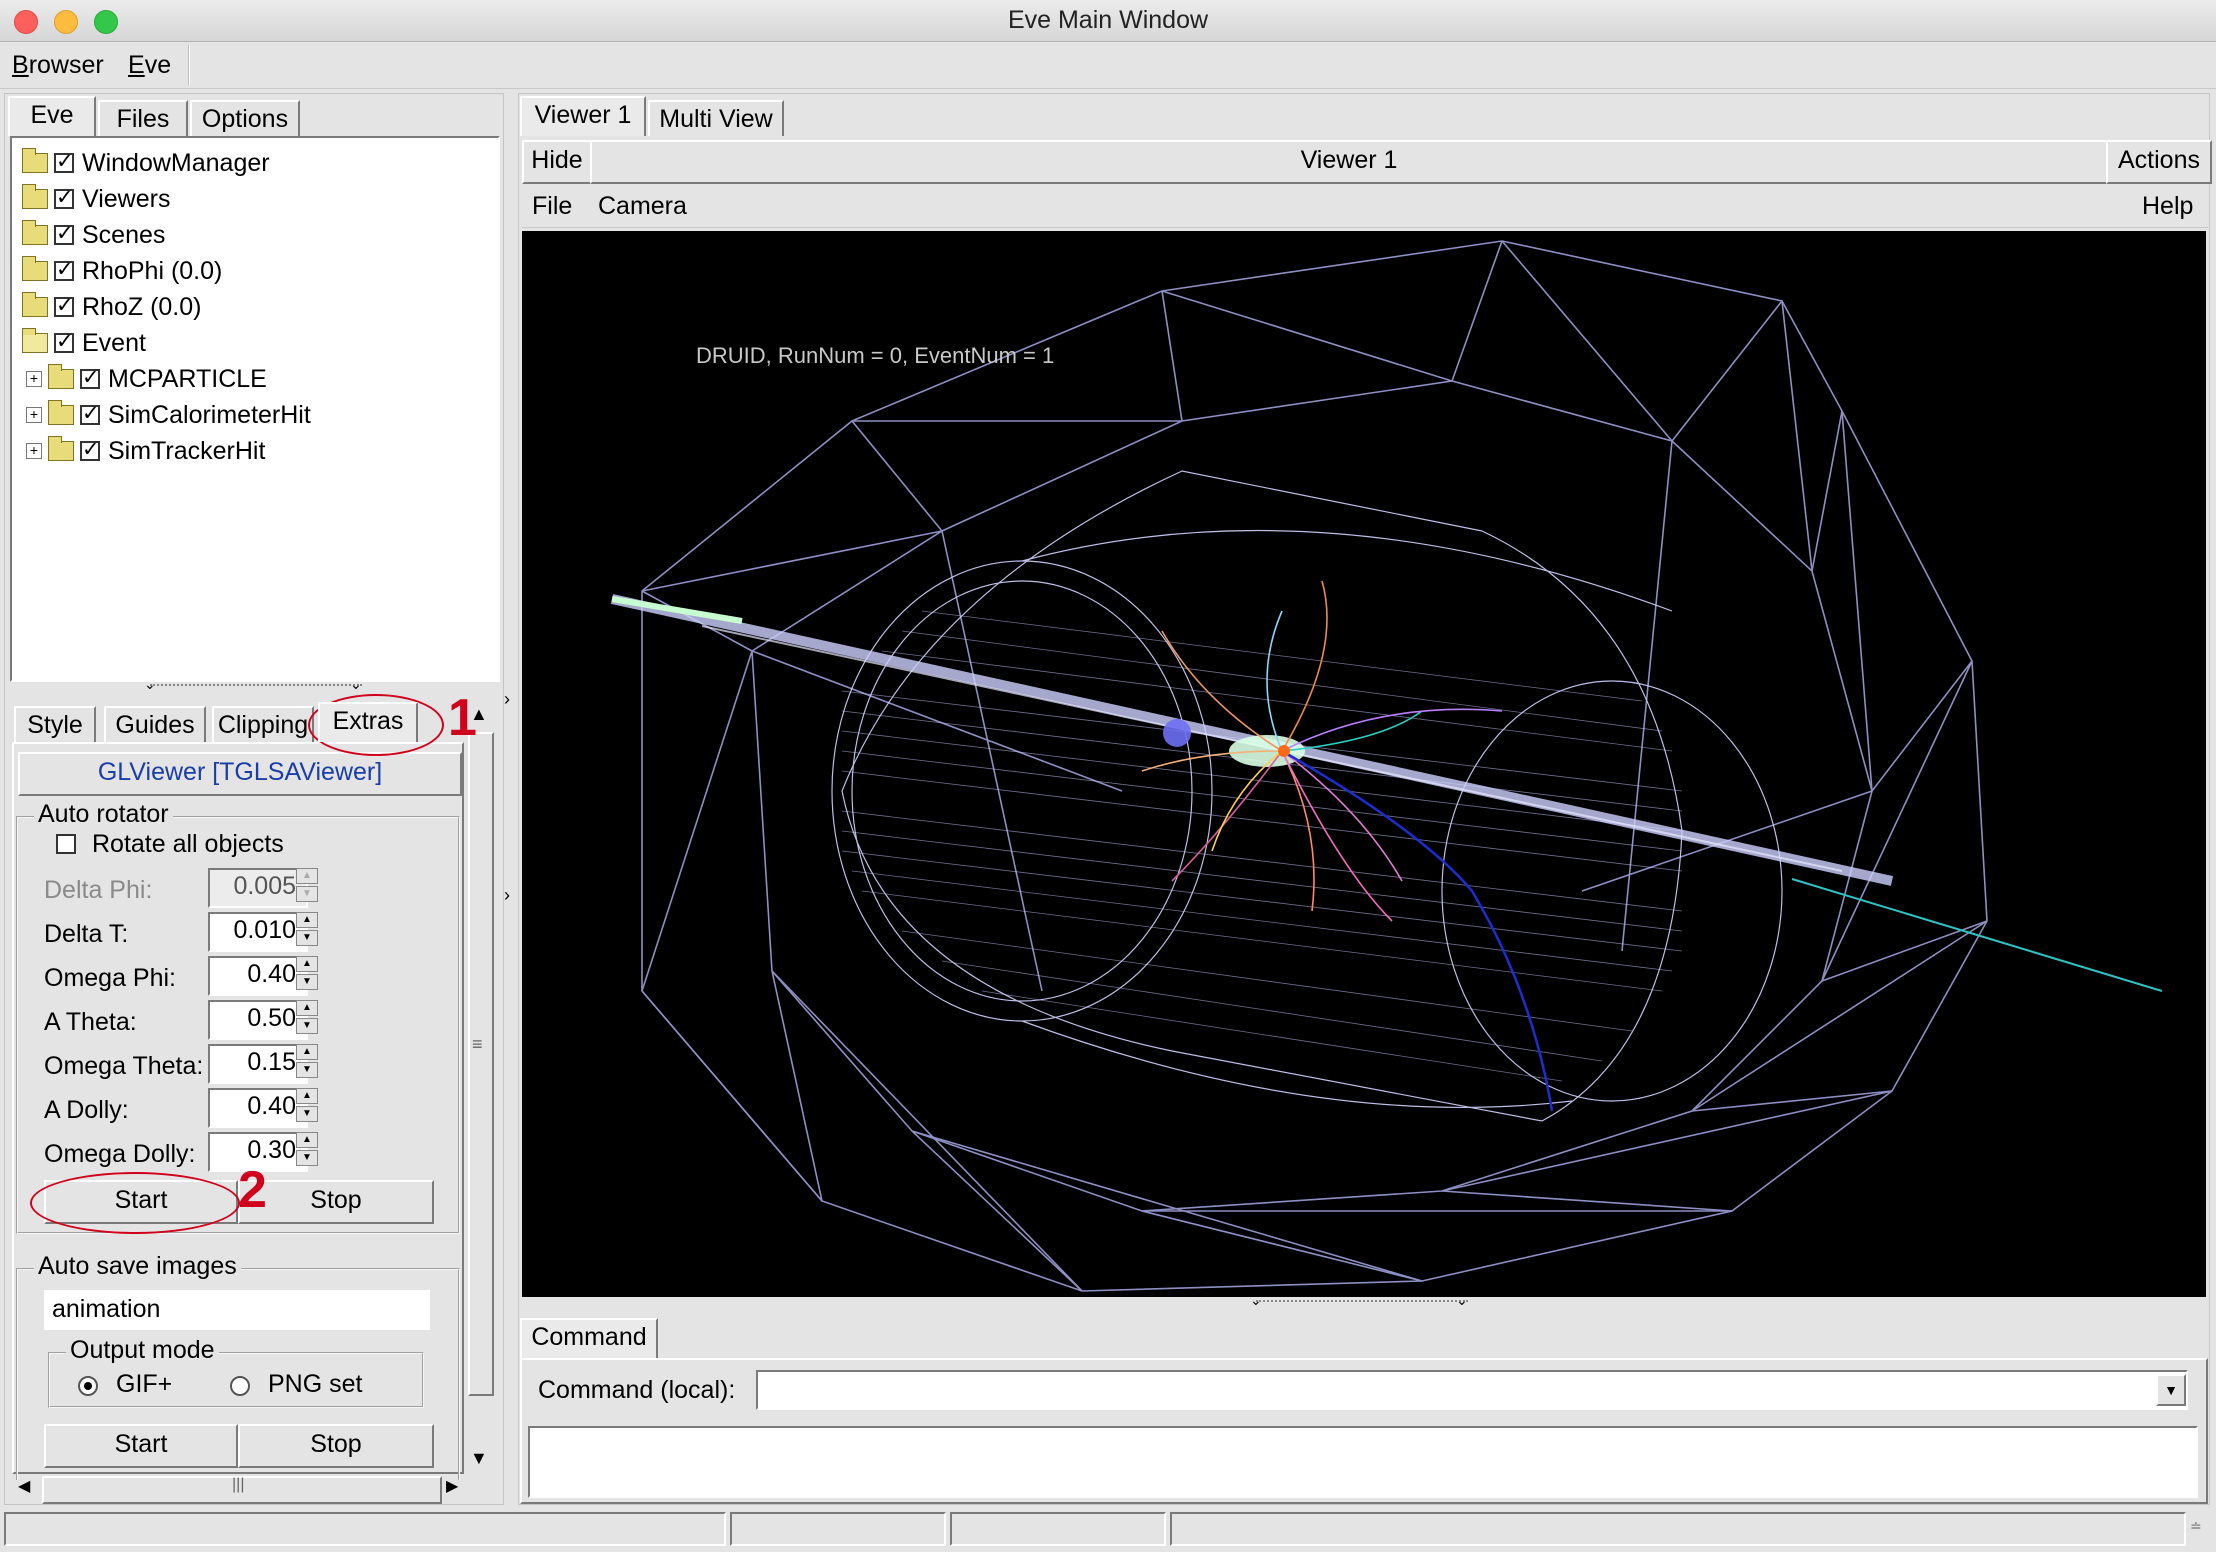  I want to click on tree-item-rhophi: RhoPhi (0.0), so click(122, 271).